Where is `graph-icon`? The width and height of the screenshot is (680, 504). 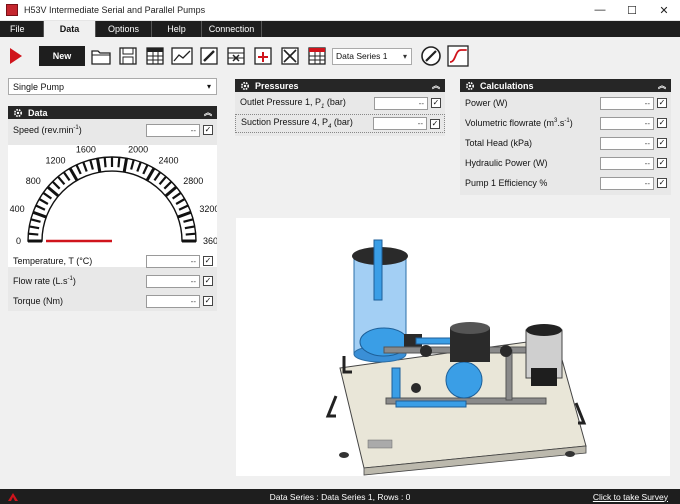 graph-icon is located at coordinates (182, 56).